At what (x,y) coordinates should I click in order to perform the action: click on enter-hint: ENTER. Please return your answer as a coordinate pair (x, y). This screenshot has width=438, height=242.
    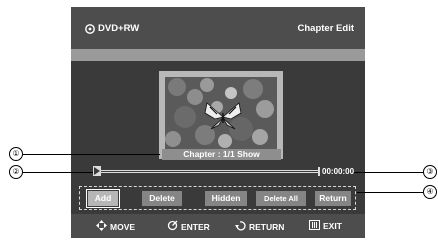
    Looking at the image, I should click on (188, 226).